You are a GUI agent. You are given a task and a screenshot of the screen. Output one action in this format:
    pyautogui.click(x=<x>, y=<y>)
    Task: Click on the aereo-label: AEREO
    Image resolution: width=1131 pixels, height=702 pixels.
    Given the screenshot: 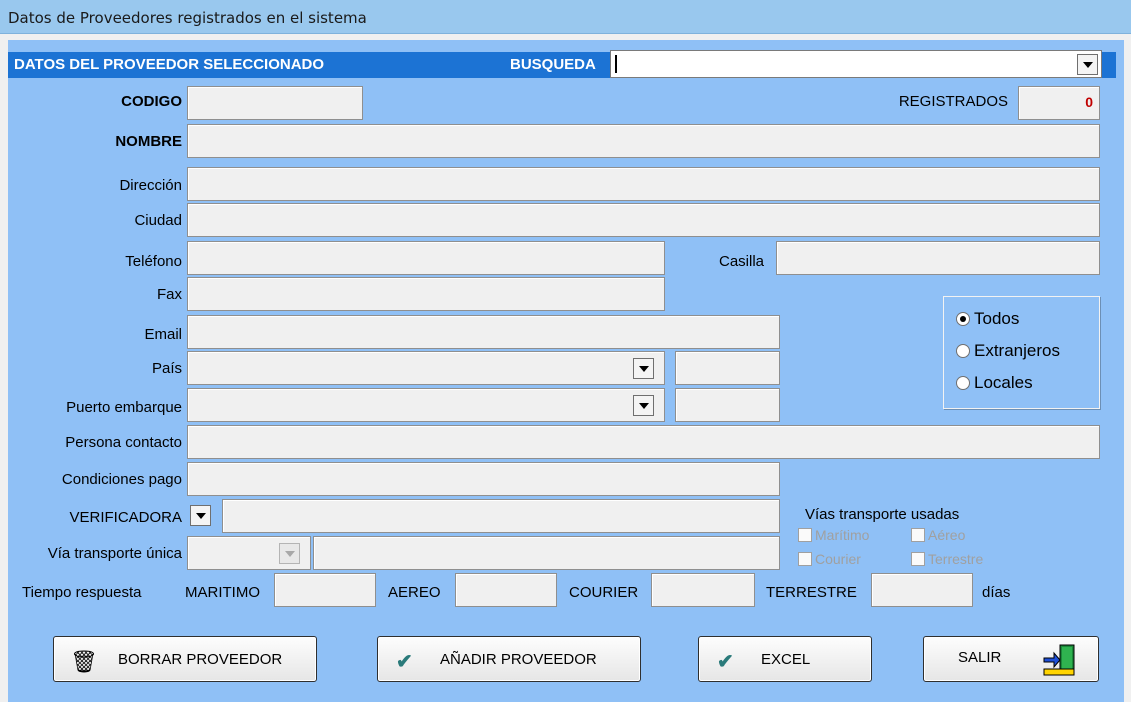 What is the action you would take?
    pyautogui.click(x=414, y=592)
    